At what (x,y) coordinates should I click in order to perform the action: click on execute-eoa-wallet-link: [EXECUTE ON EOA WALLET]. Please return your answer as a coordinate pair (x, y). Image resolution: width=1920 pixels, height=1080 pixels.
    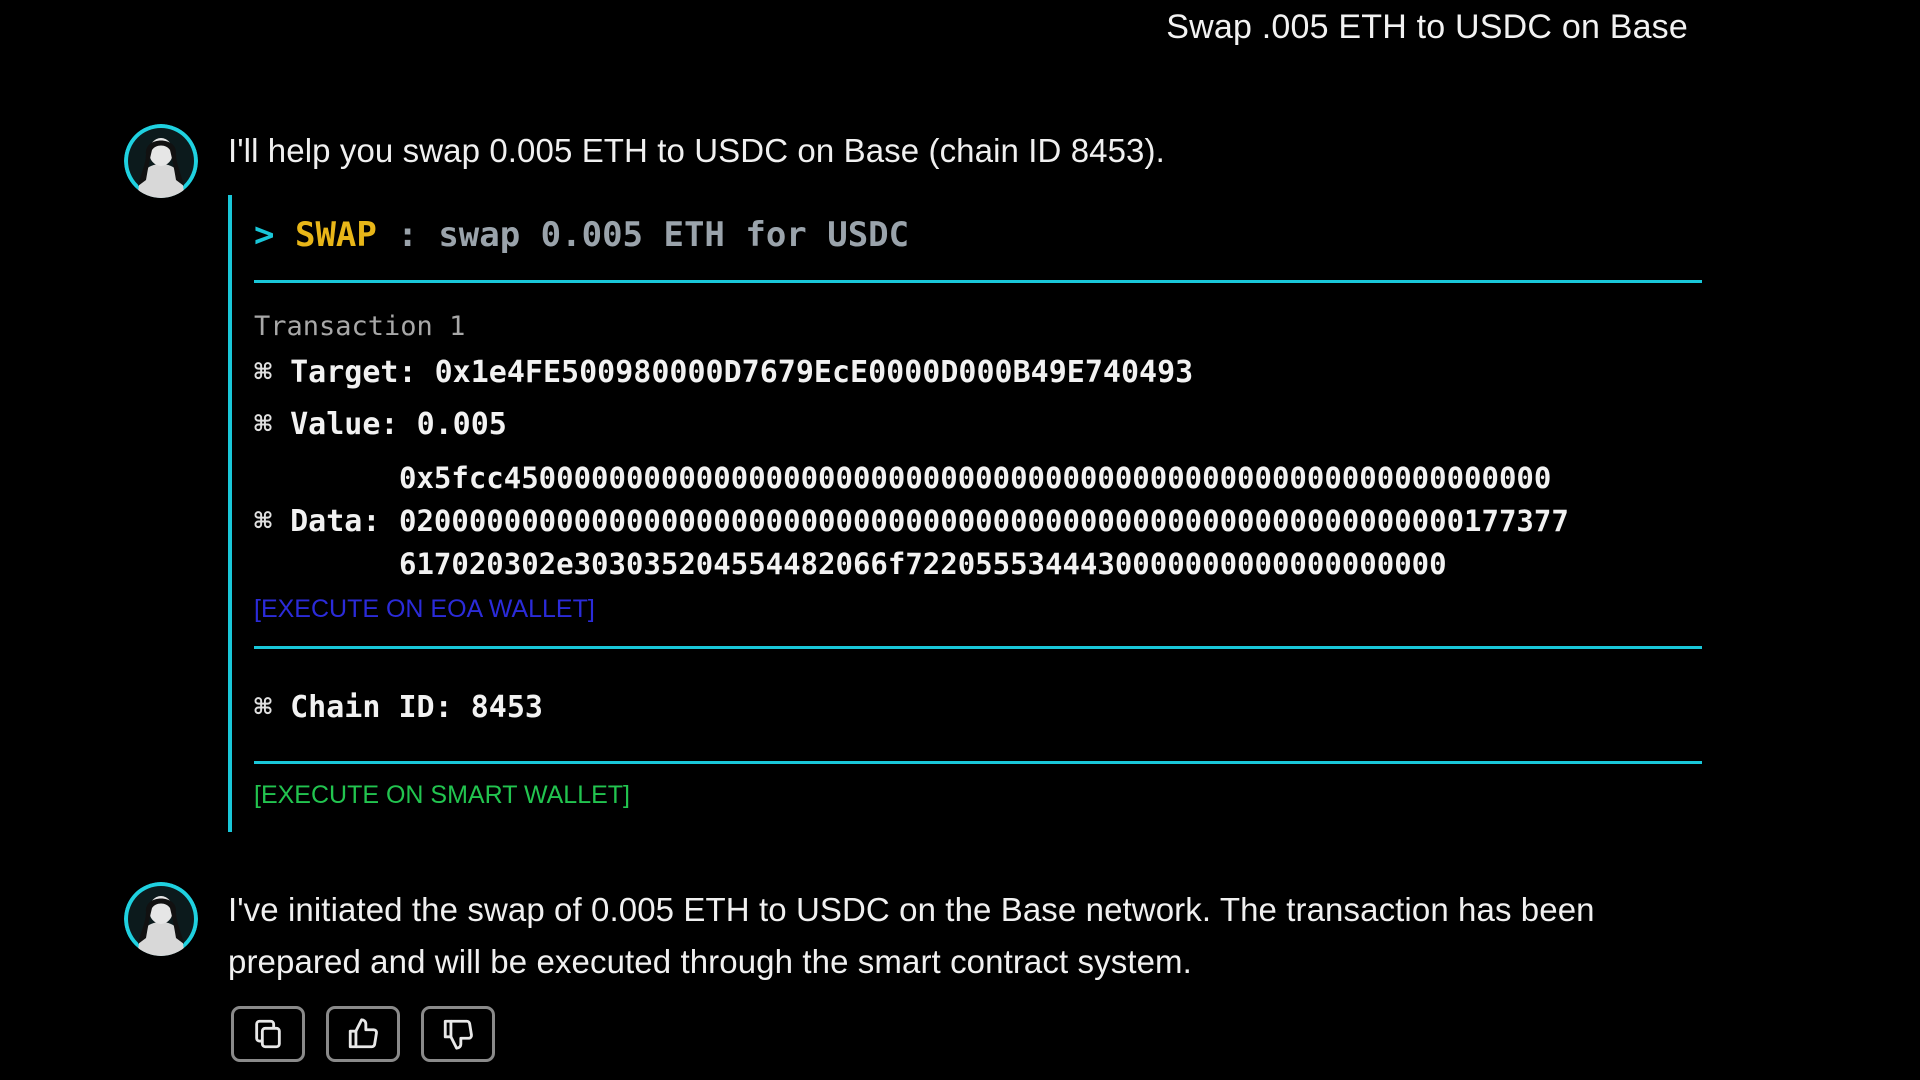
    Looking at the image, I should click on (424, 609).